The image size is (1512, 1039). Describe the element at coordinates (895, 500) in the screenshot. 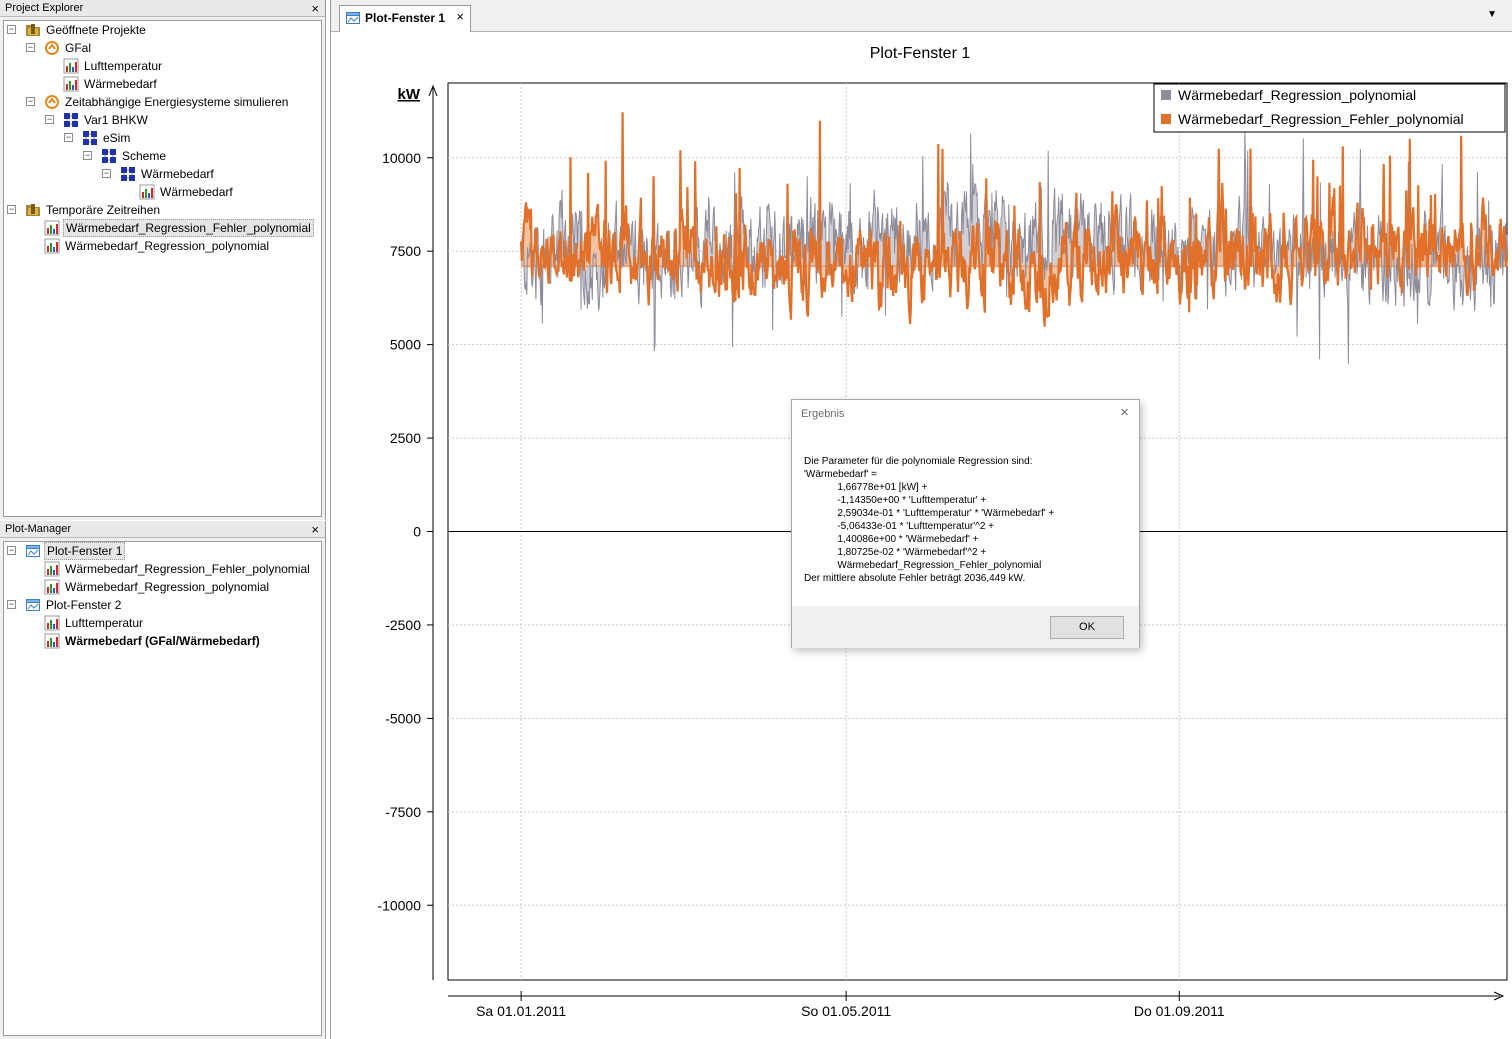

I see `dialog-text-line: -1,14350e+00 * 'Lufttemperatur' +` at that location.